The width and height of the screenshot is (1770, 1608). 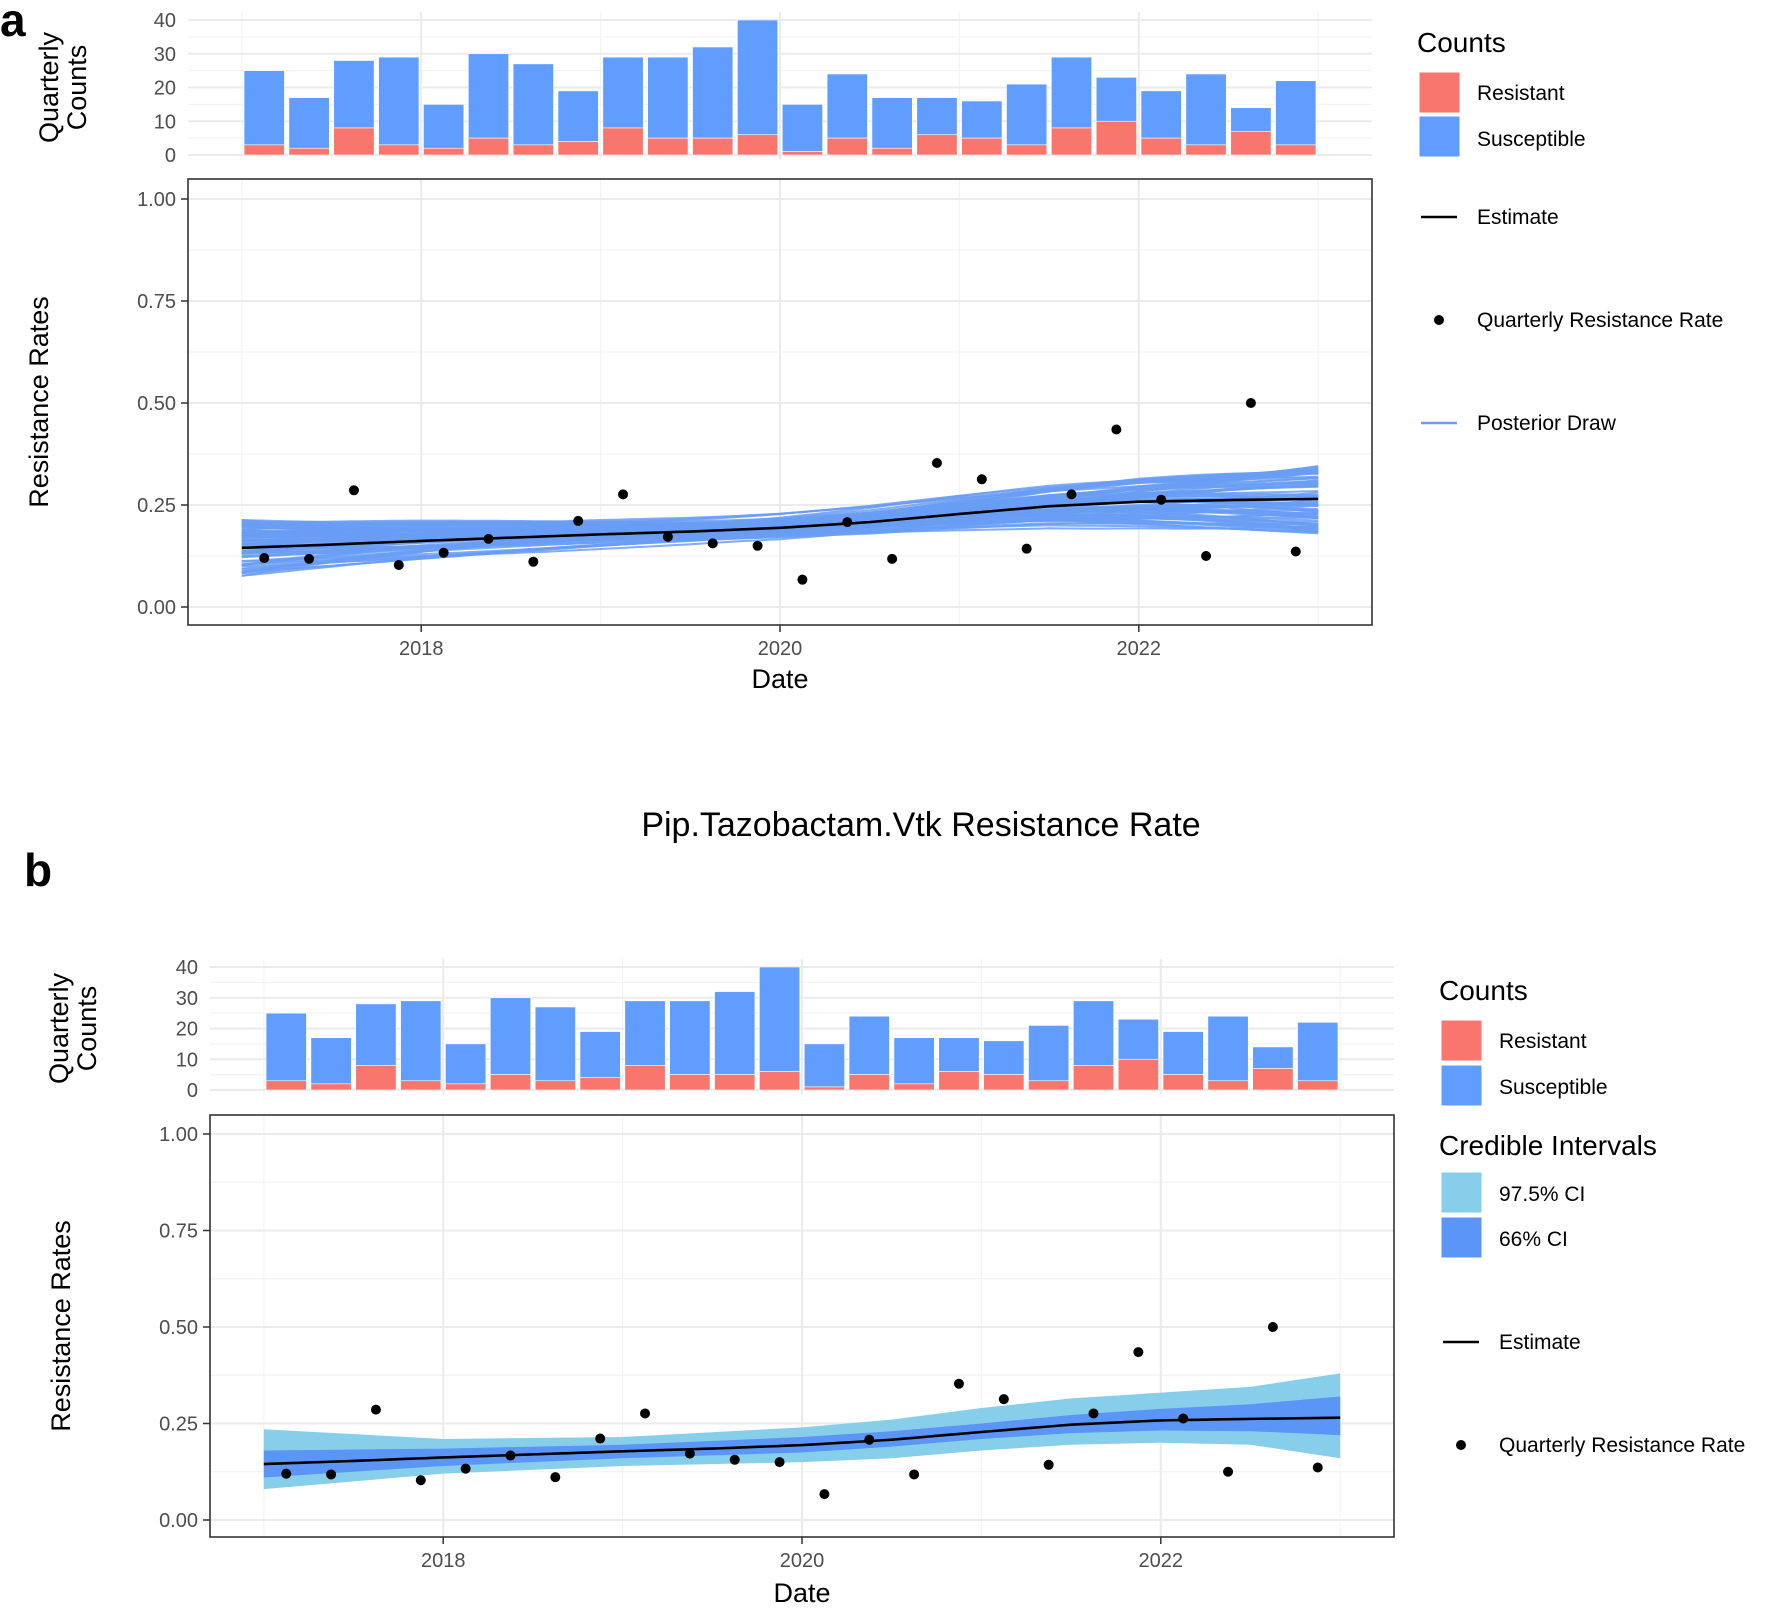 What do you see at coordinates (1533, 1239) in the screenshot?
I see `legend-label-ci66: 66% CI` at bounding box center [1533, 1239].